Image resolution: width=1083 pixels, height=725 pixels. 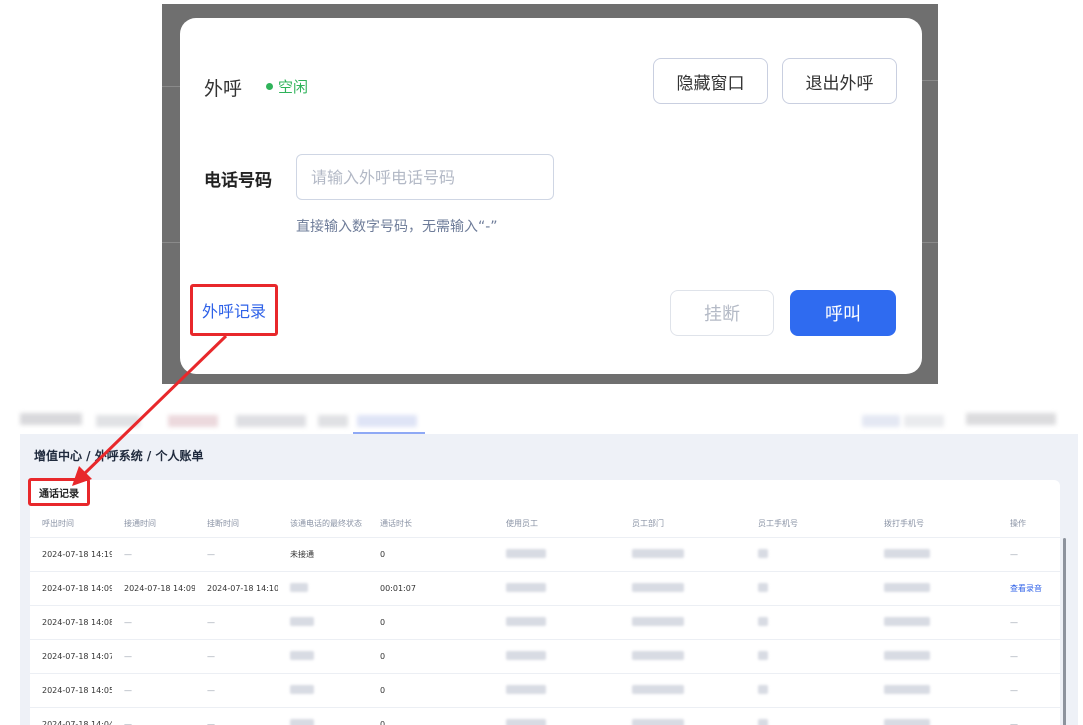 I want to click on exit-outbound-button: 退出外呼, so click(x=839, y=81).